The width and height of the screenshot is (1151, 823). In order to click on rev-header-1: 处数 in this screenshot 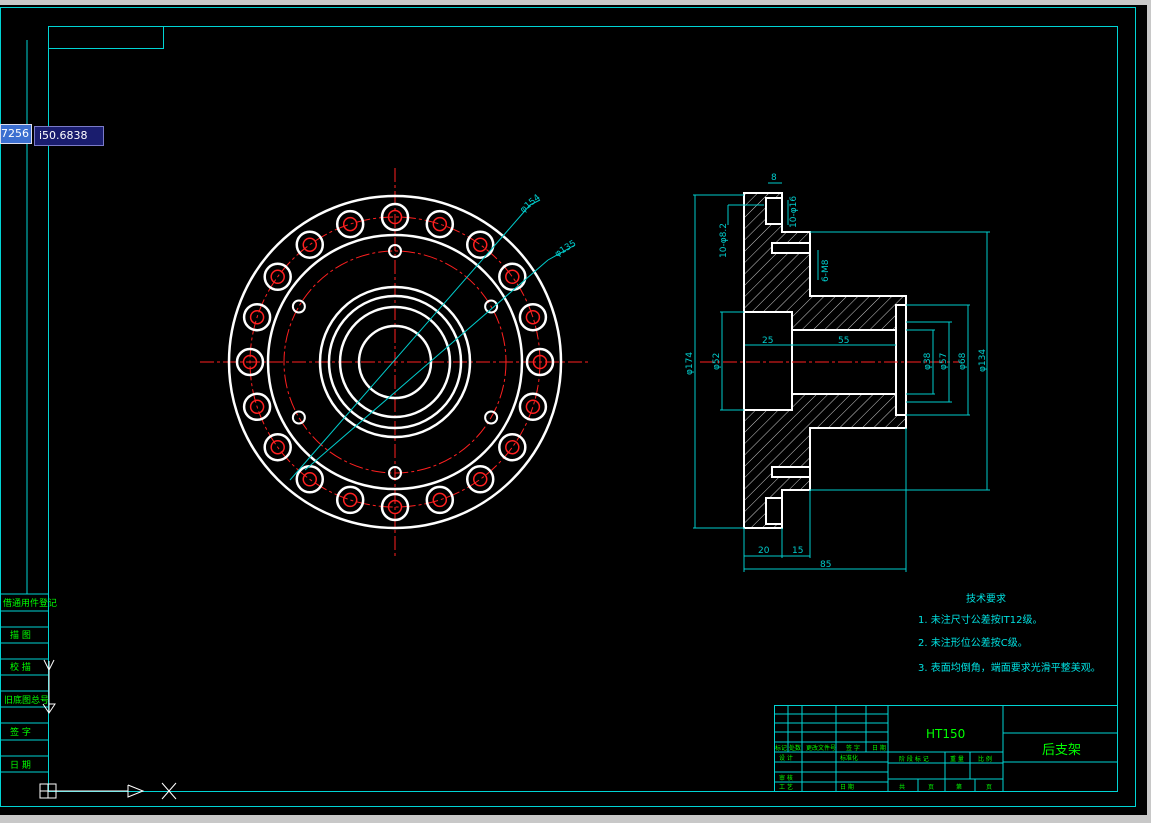, I will do `click(795, 748)`.